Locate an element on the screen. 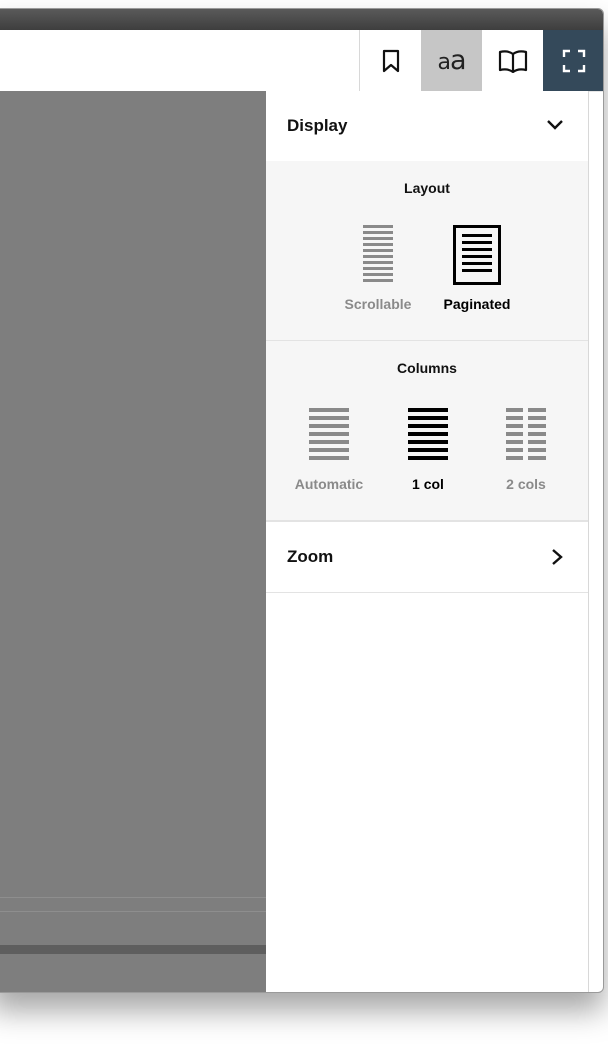 This screenshot has height=1050, width=608. layout-option-paginated: Paginated is located at coordinates (477, 268).